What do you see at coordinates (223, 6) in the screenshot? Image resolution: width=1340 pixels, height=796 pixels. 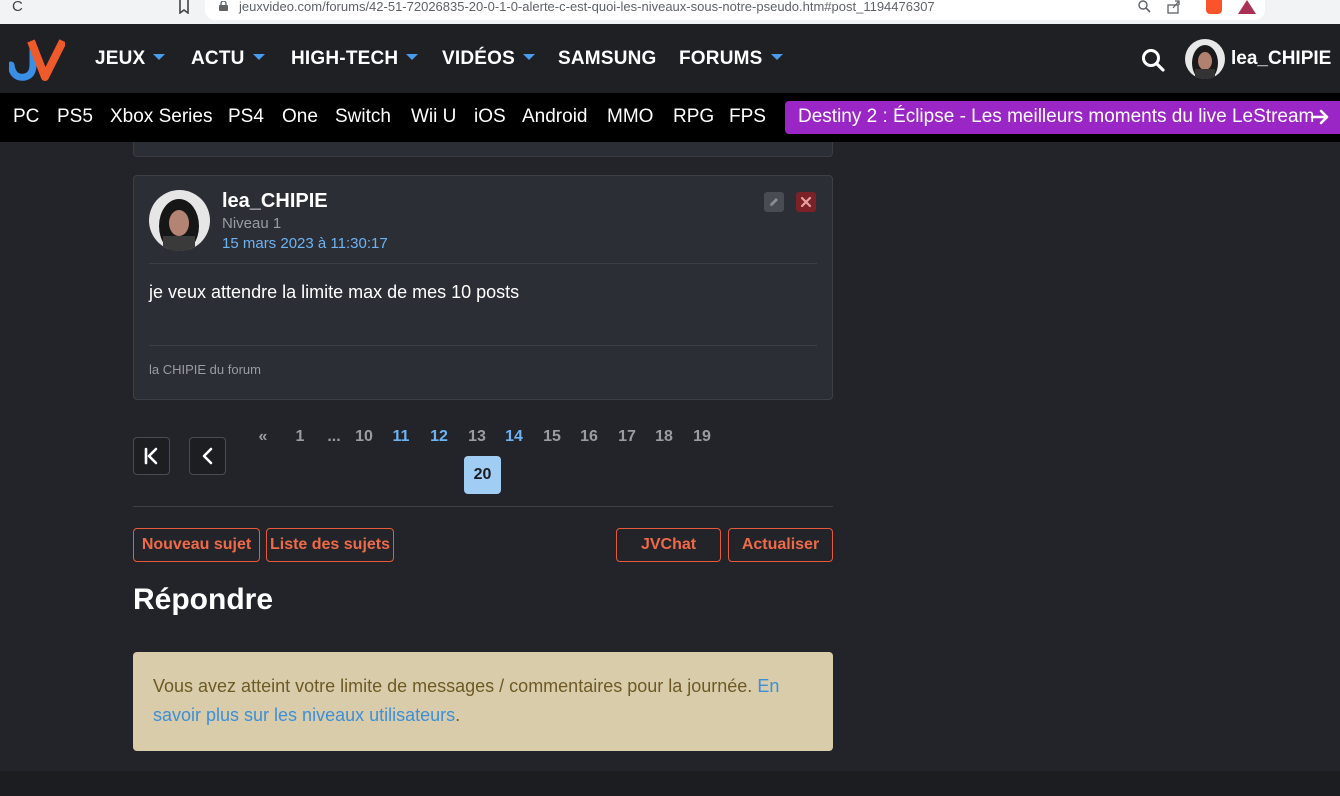 I see `lock-icon` at bounding box center [223, 6].